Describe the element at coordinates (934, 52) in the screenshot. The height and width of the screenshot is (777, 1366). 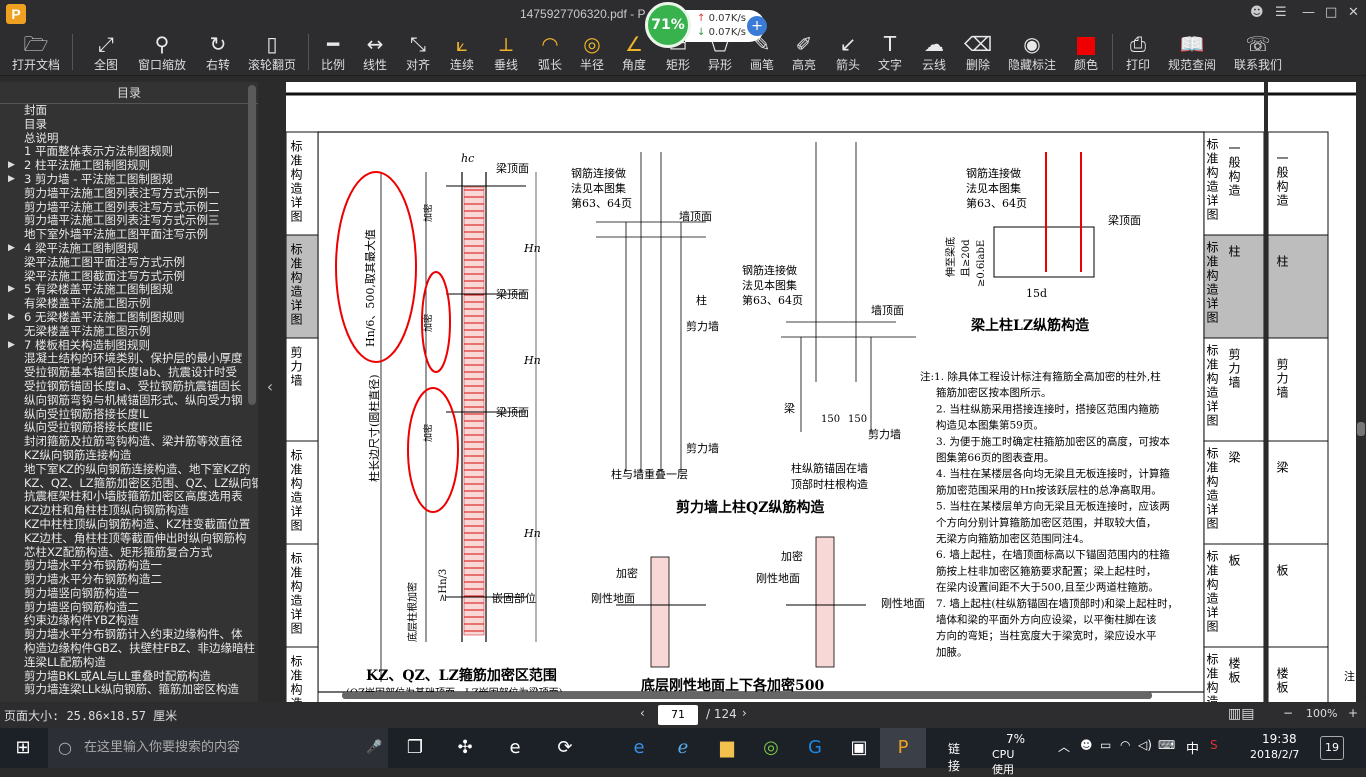
I see `toolbar-cloud: ☁ 云线` at that location.